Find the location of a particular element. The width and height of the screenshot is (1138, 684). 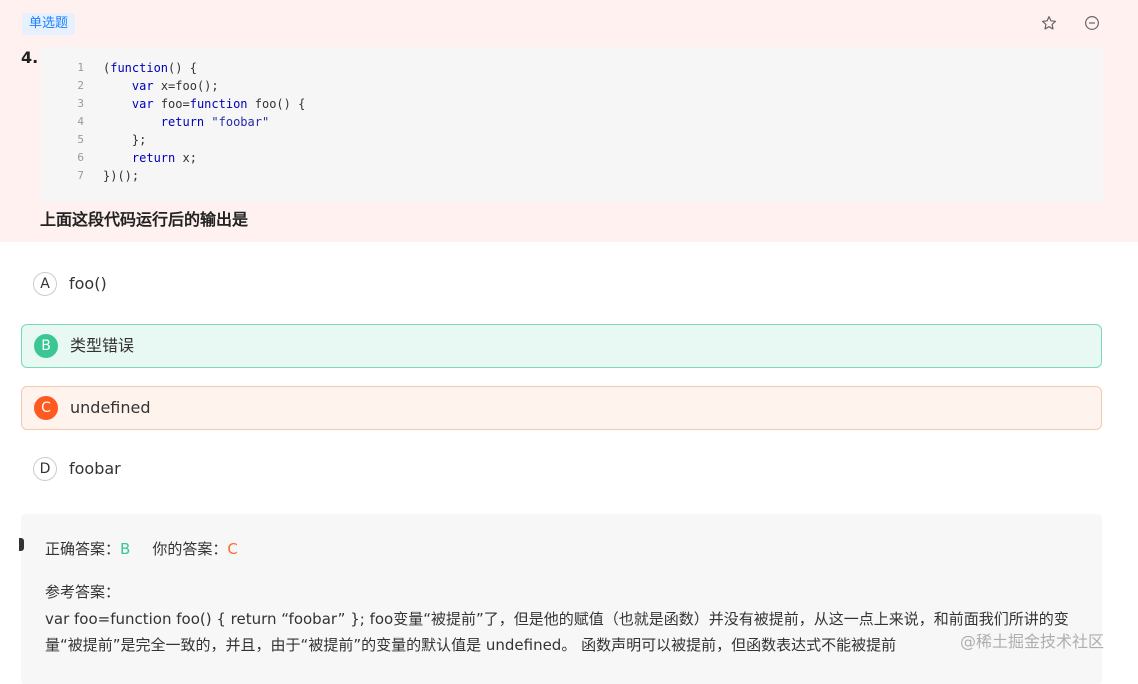

code-text: return x; is located at coordinates (150, 158).